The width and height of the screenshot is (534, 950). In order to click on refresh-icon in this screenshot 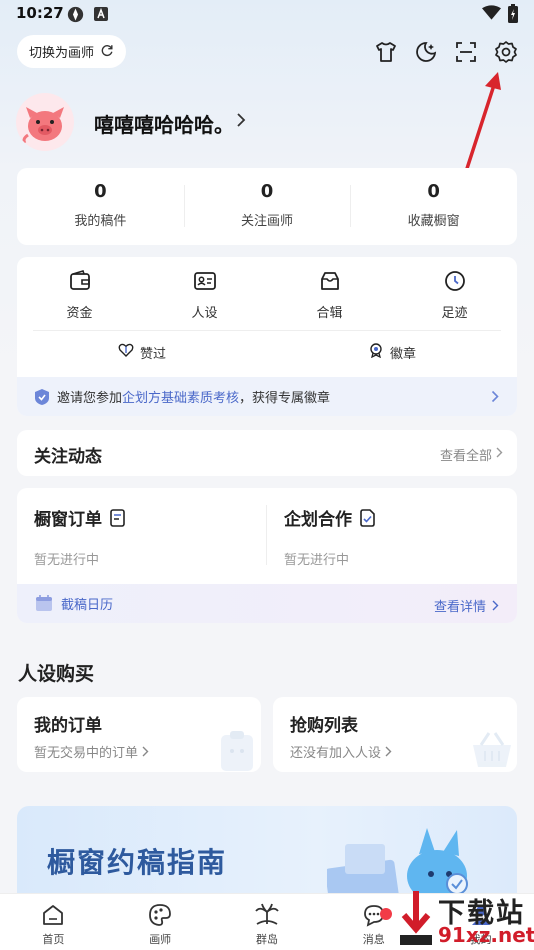, I will do `click(107, 52)`.